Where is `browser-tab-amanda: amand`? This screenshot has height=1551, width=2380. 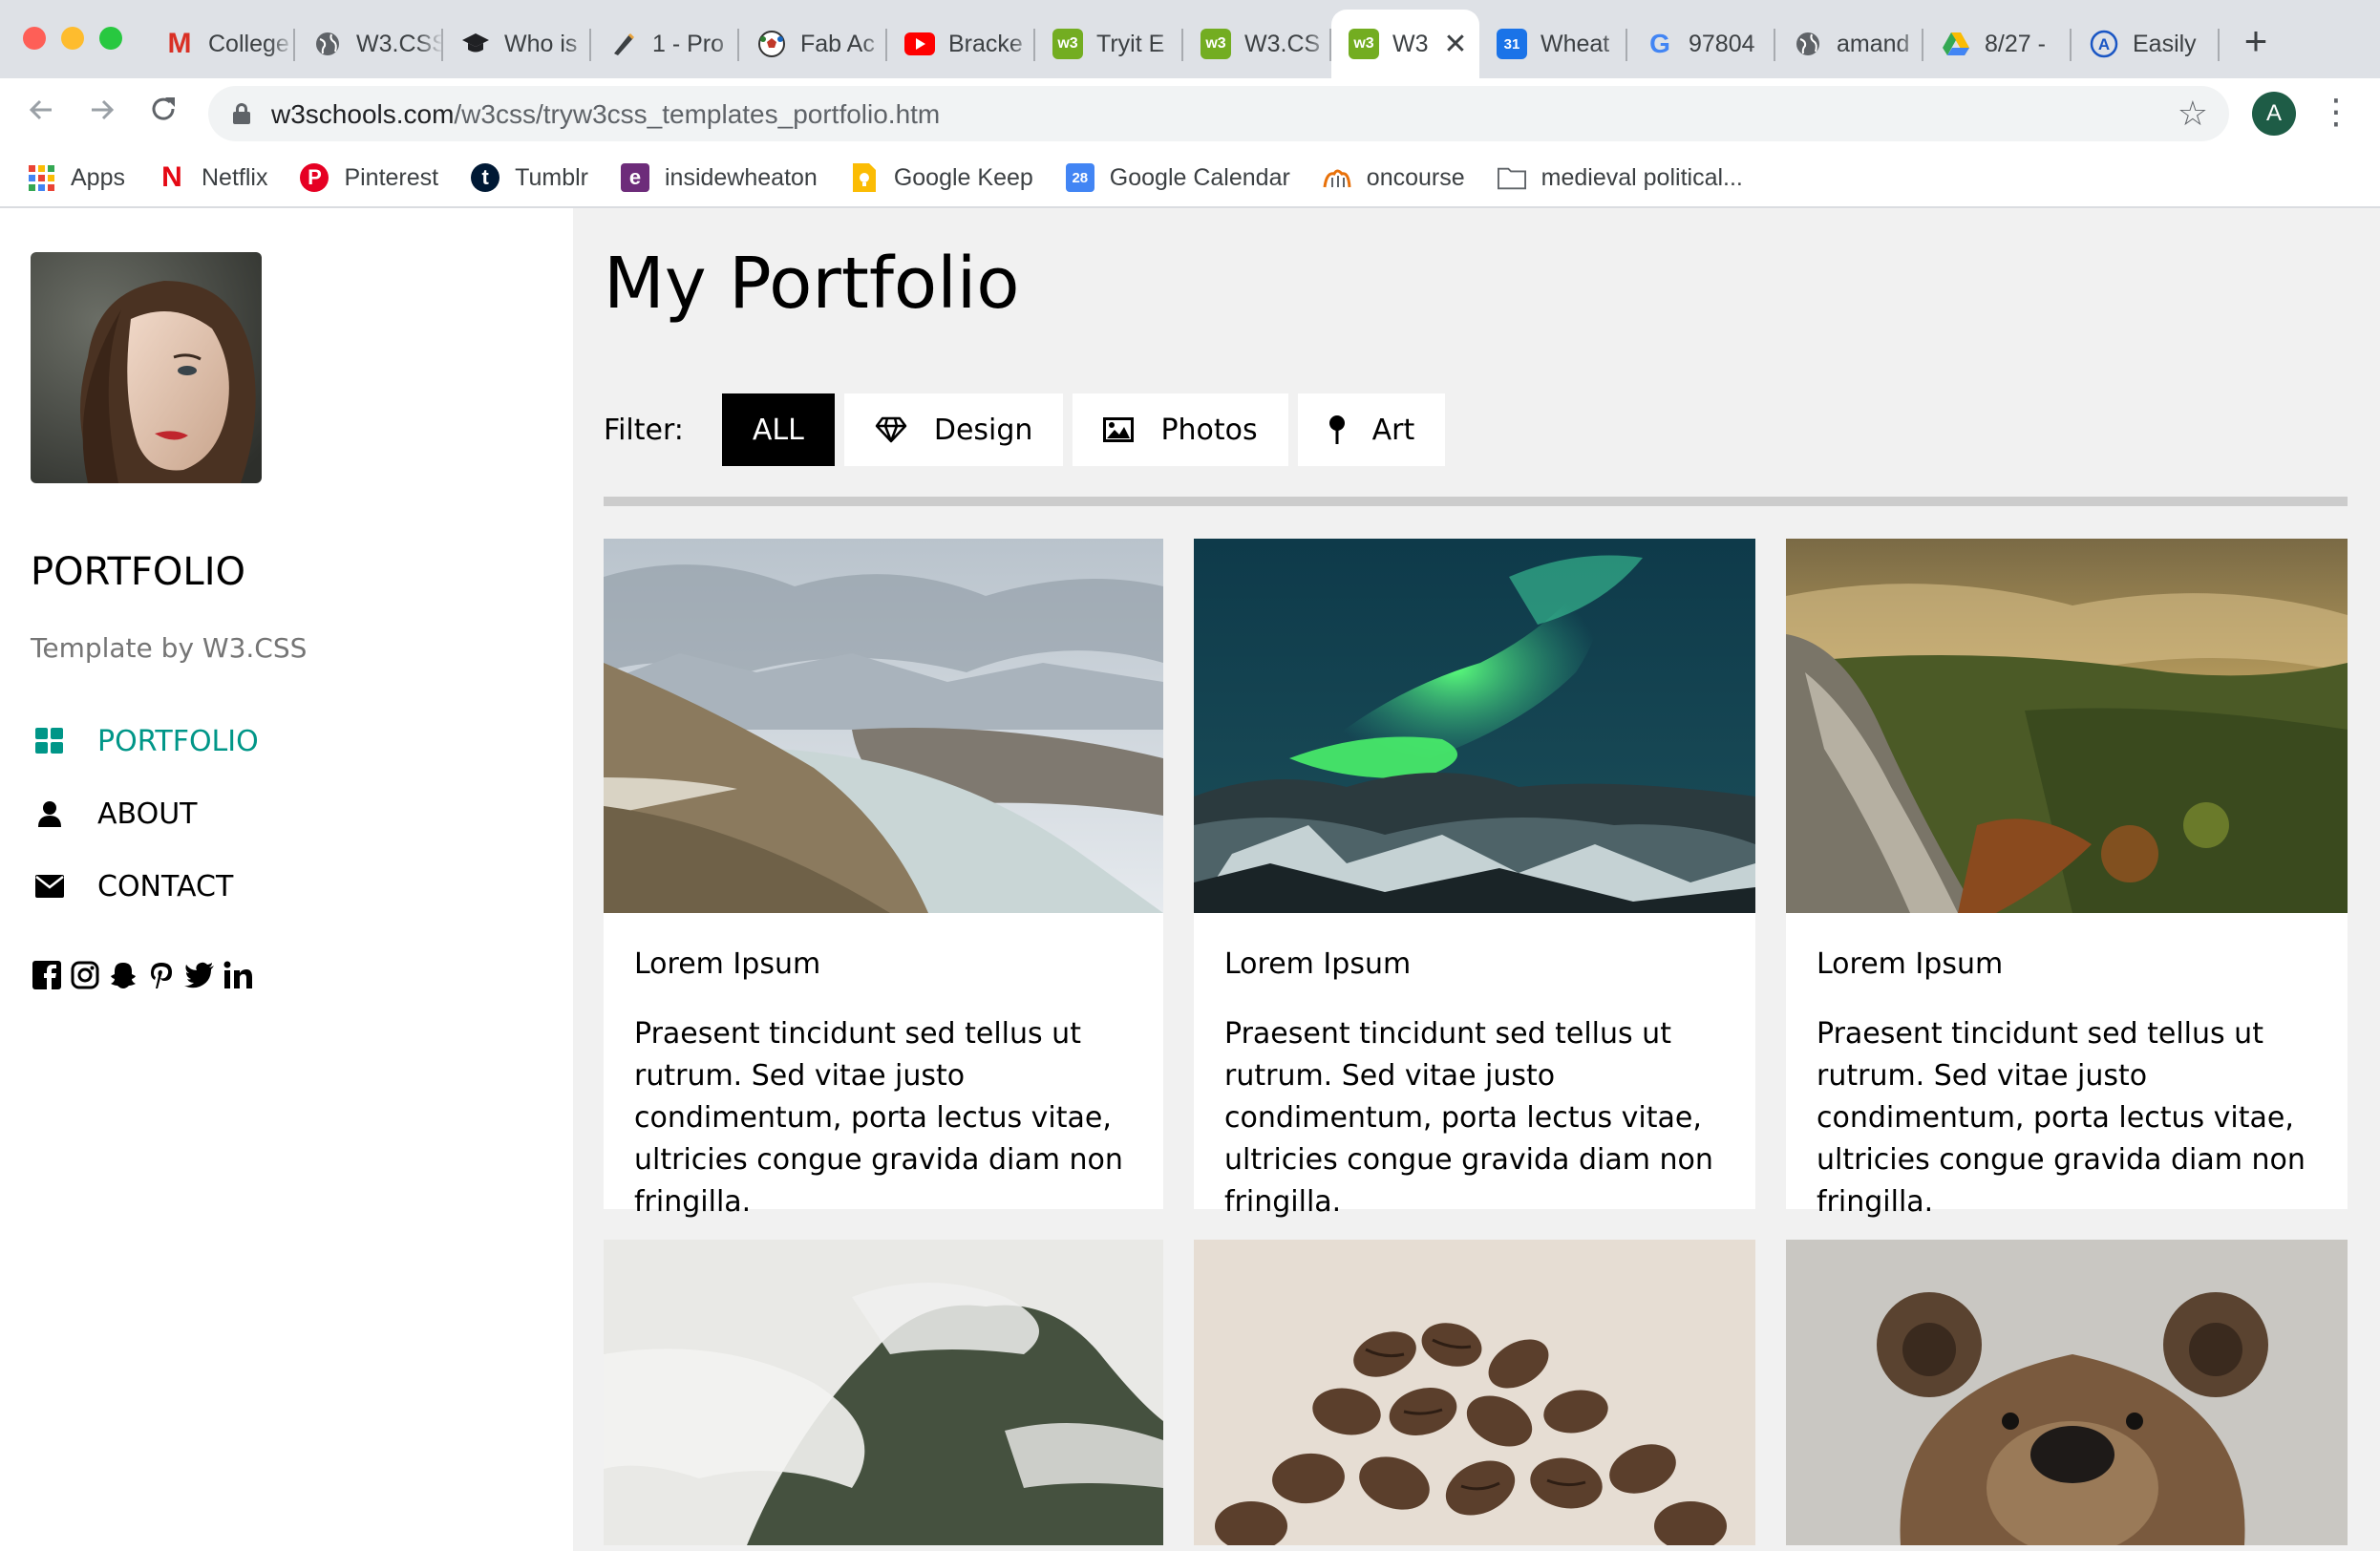
browser-tab-amanda: amand is located at coordinates (1849, 44).